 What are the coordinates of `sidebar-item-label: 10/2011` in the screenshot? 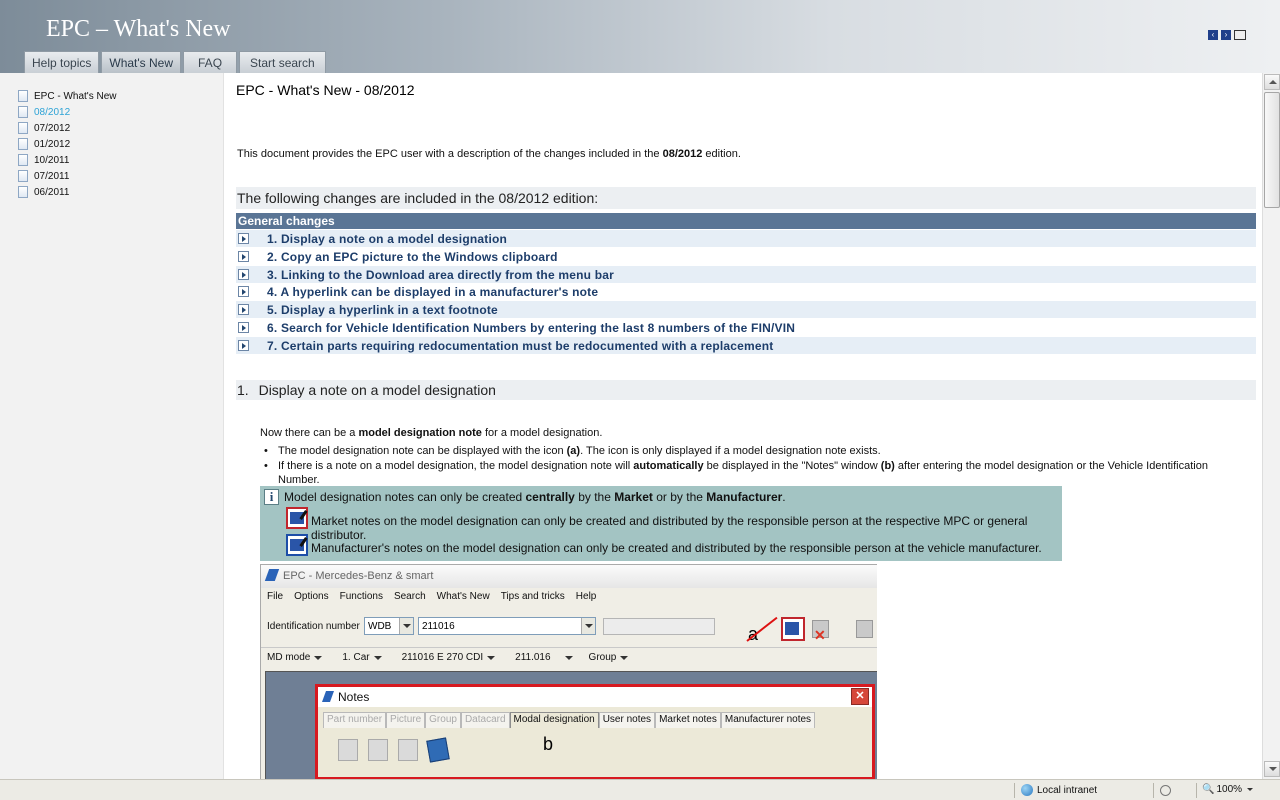 It's located at (52, 160).